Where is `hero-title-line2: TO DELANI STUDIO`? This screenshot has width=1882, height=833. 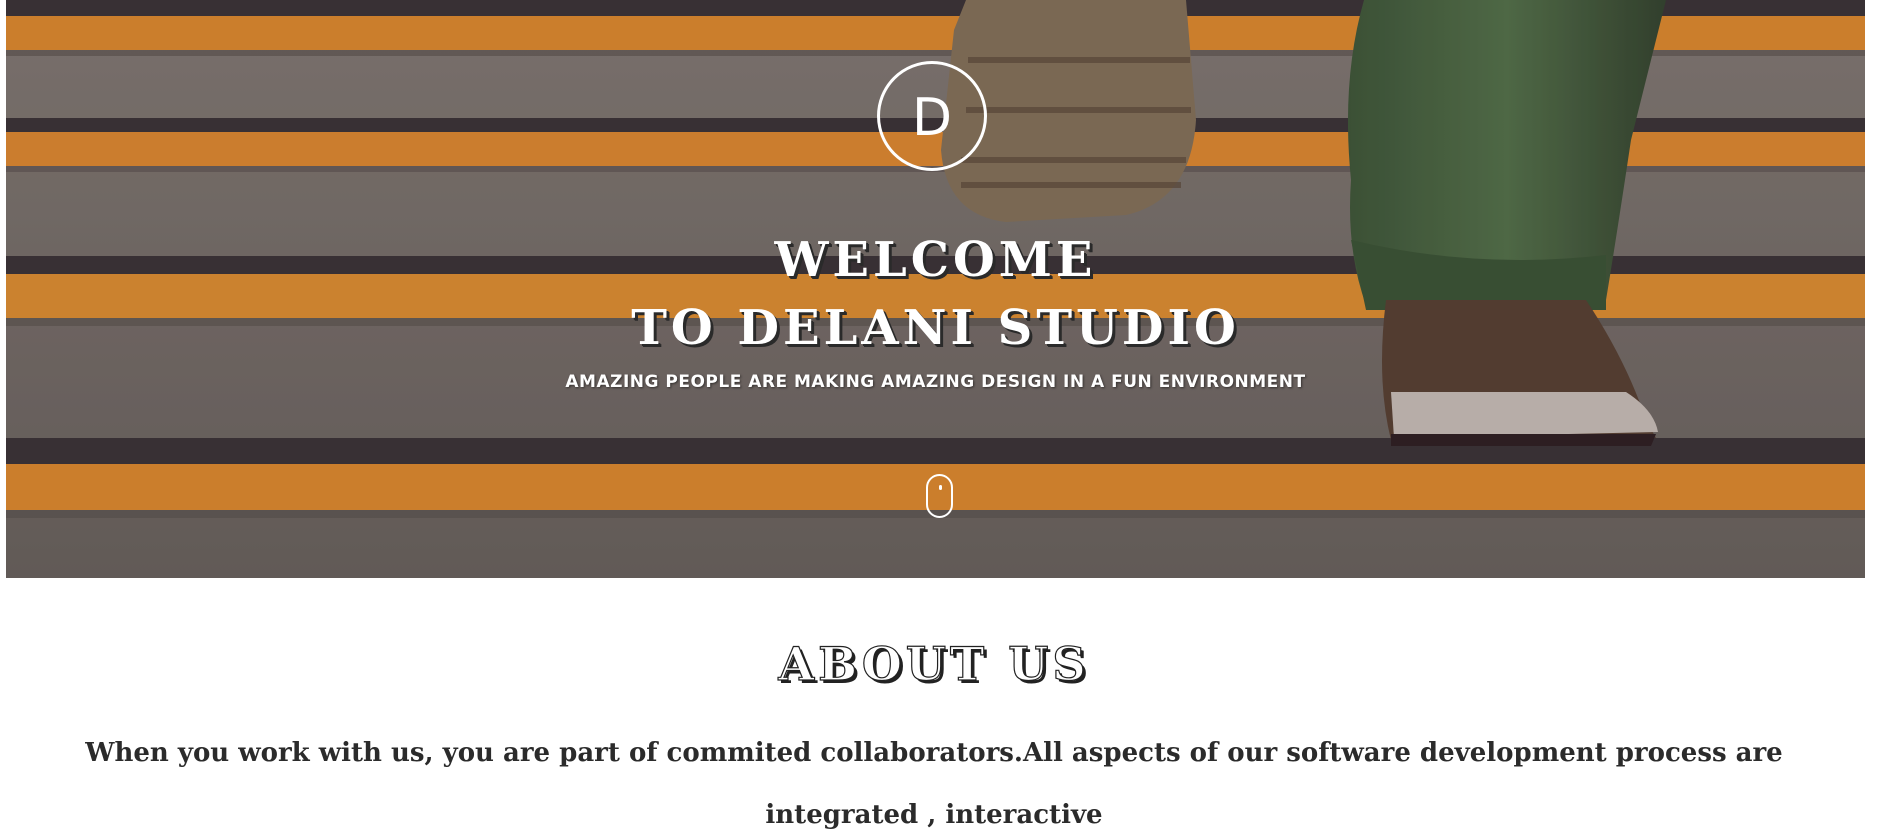 hero-title-line2: TO DELANI STUDIO is located at coordinates (935, 328).